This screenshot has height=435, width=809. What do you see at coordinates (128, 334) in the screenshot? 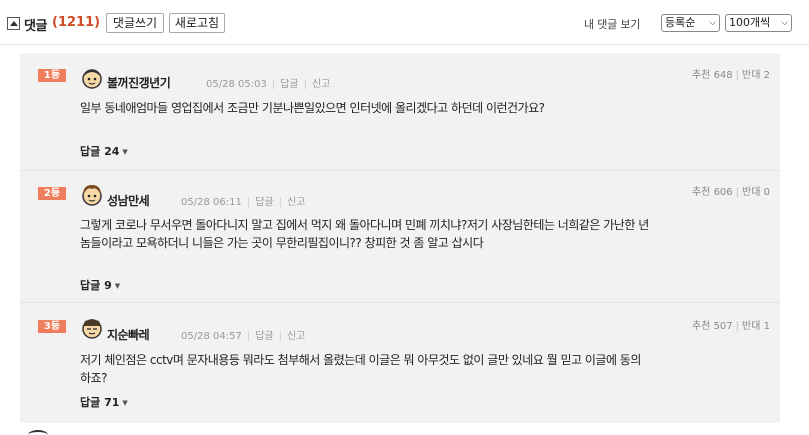
I see `comment-nickname: 지순빠레` at bounding box center [128, 334].